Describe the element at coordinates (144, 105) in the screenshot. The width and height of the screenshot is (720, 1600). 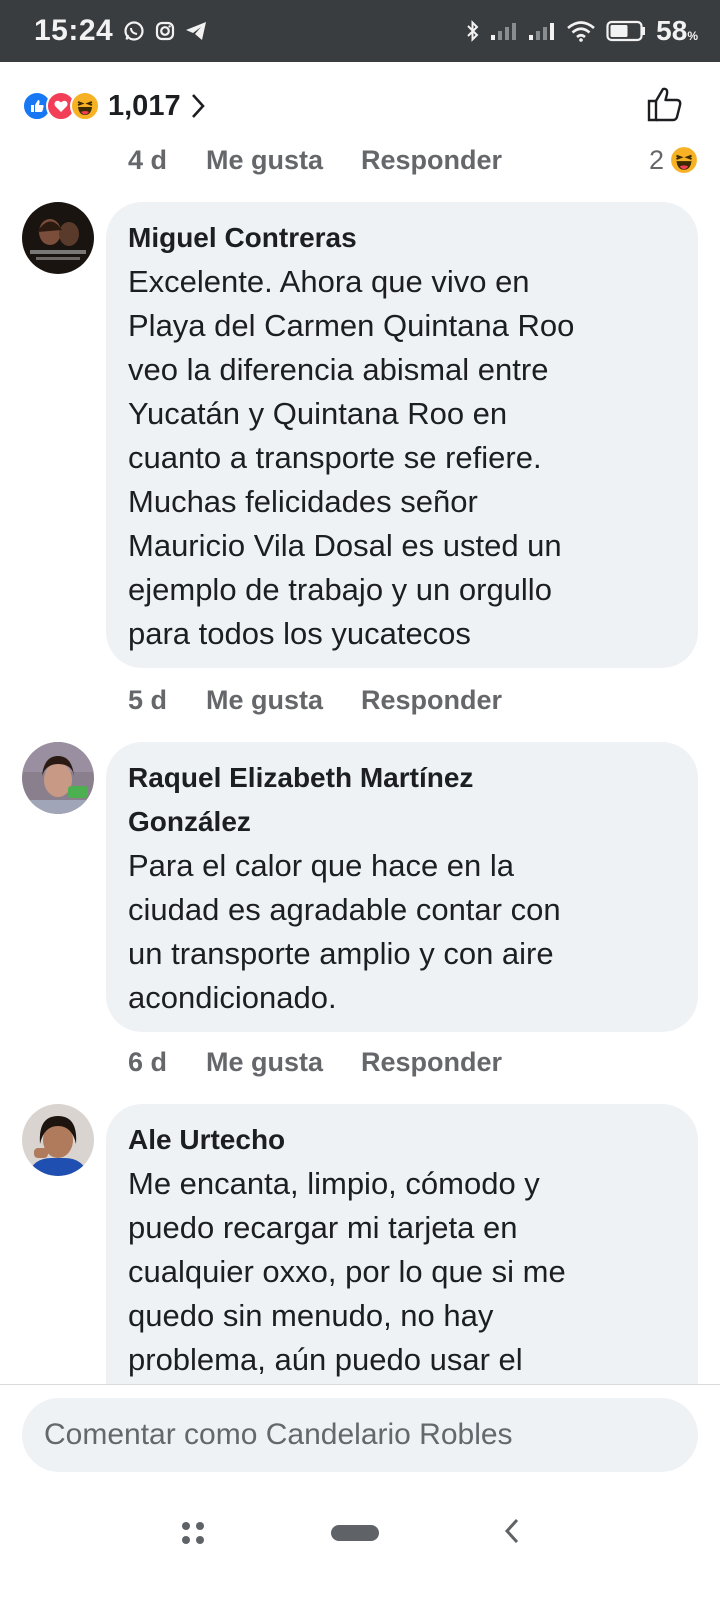
I see `reaction-count: 1,017` at that location.